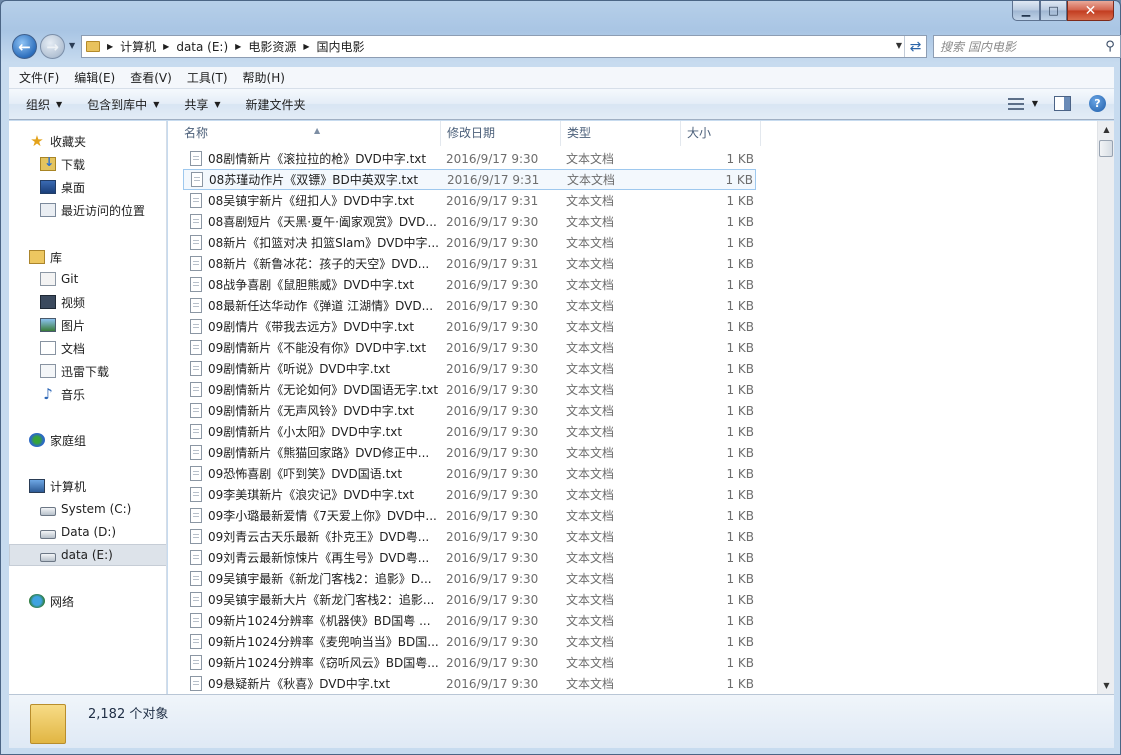 This screenshot has width=1121, height=755. Describe the element at coordinates (56, 257) in the screenshot. I see `nav-libraries-label: 库` at that location.